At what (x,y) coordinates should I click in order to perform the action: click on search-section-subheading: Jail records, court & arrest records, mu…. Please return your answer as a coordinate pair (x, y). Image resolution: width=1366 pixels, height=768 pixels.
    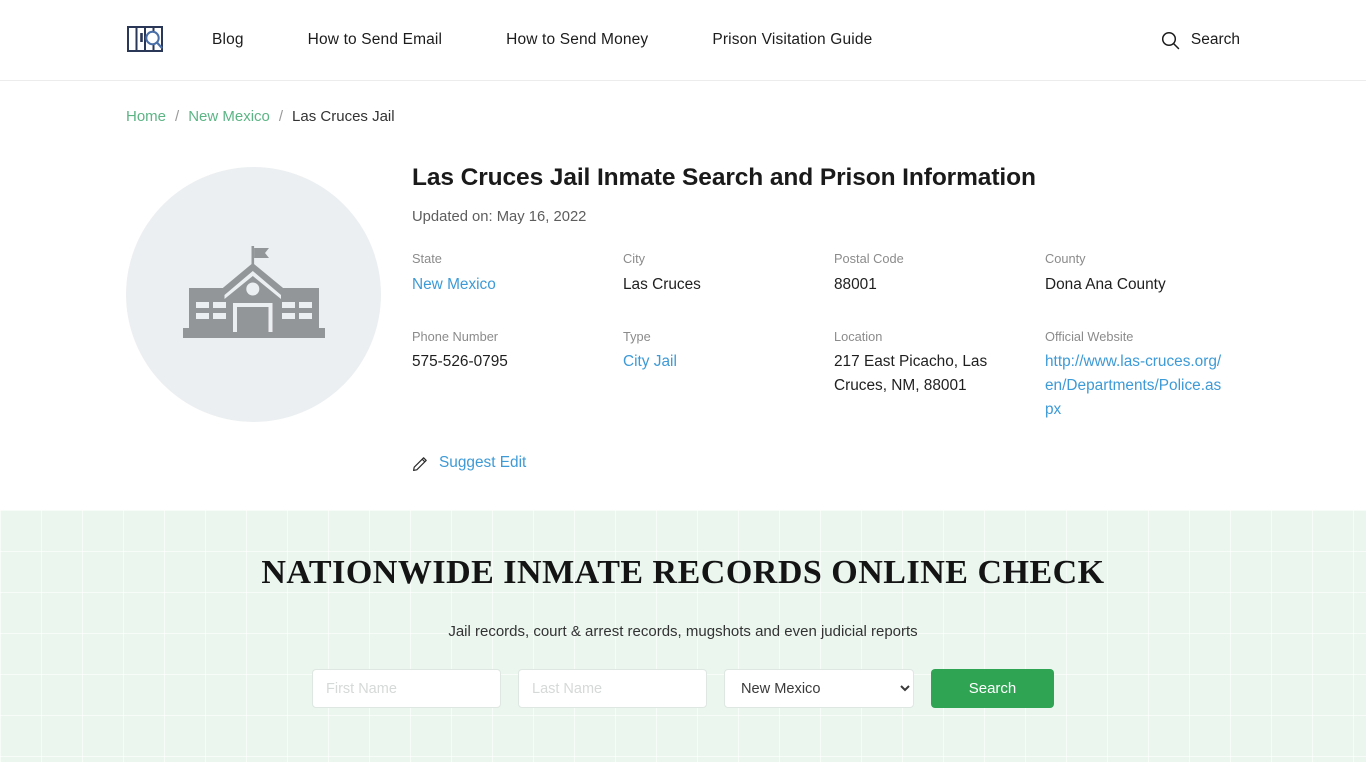
    Looking at the image, I should click on (683, 632).